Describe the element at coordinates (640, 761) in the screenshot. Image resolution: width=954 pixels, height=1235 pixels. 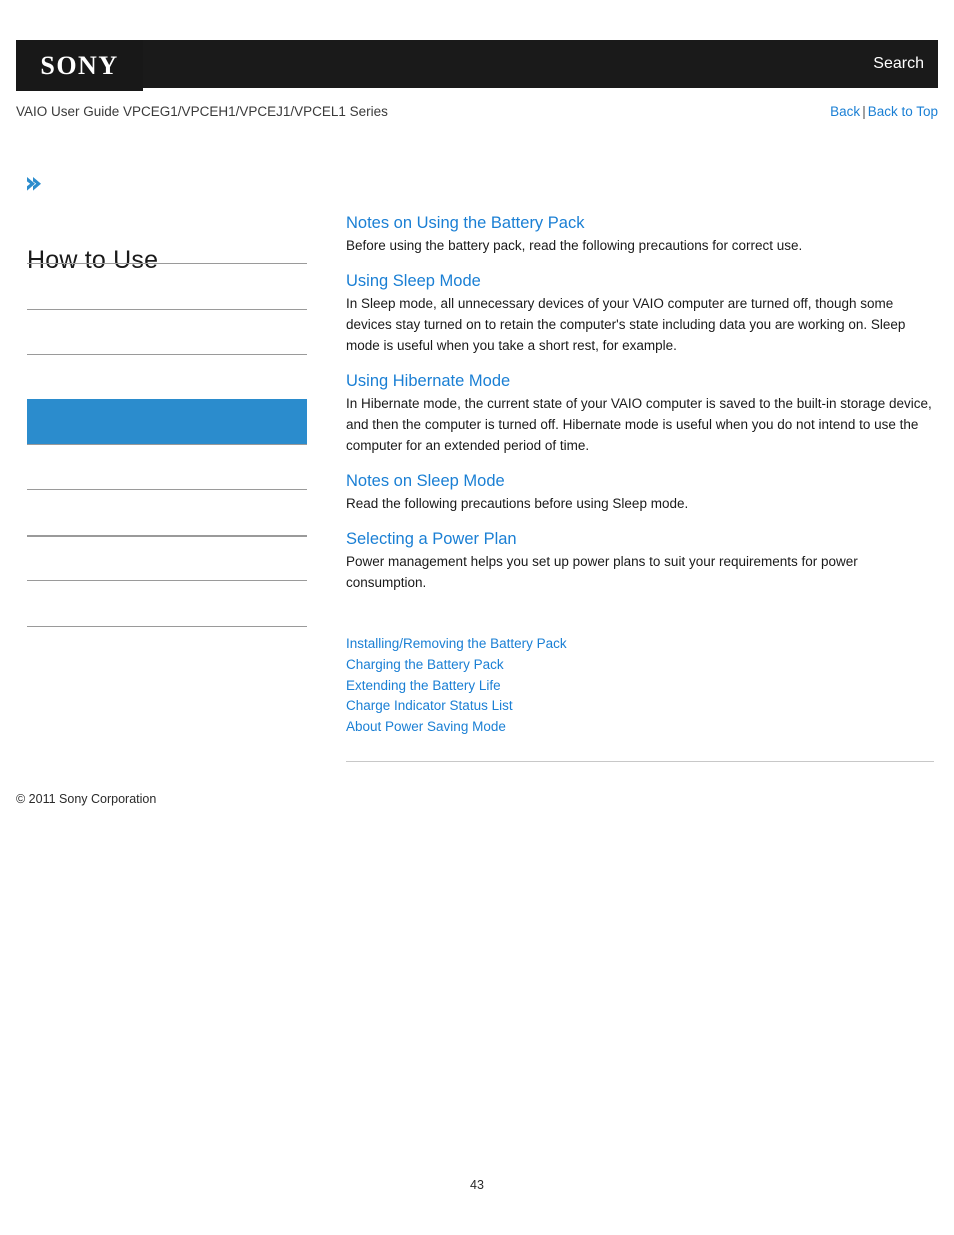
I see `content-divider` at that location.